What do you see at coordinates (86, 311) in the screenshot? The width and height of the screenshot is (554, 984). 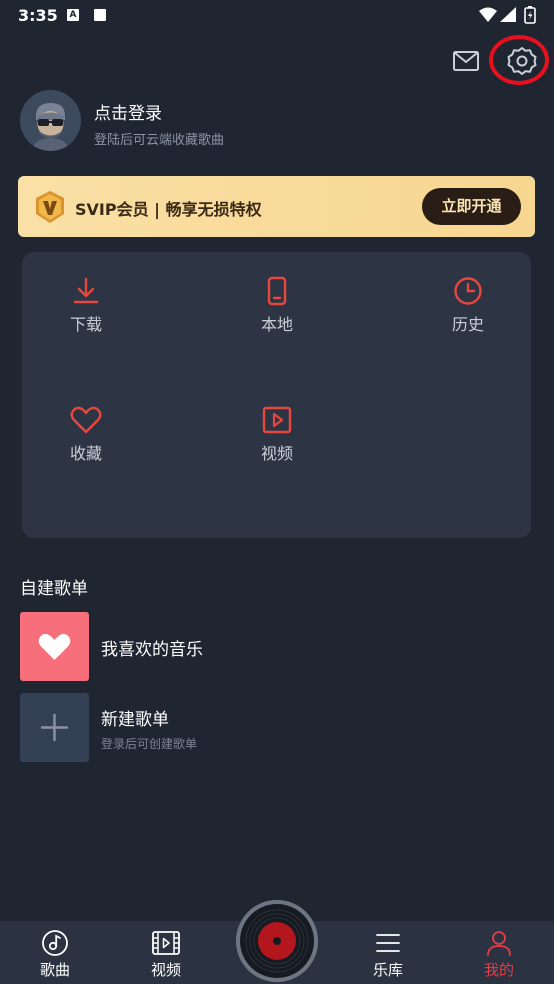 I see `grid-item-download: 下载` at bounding box center [86, 311].